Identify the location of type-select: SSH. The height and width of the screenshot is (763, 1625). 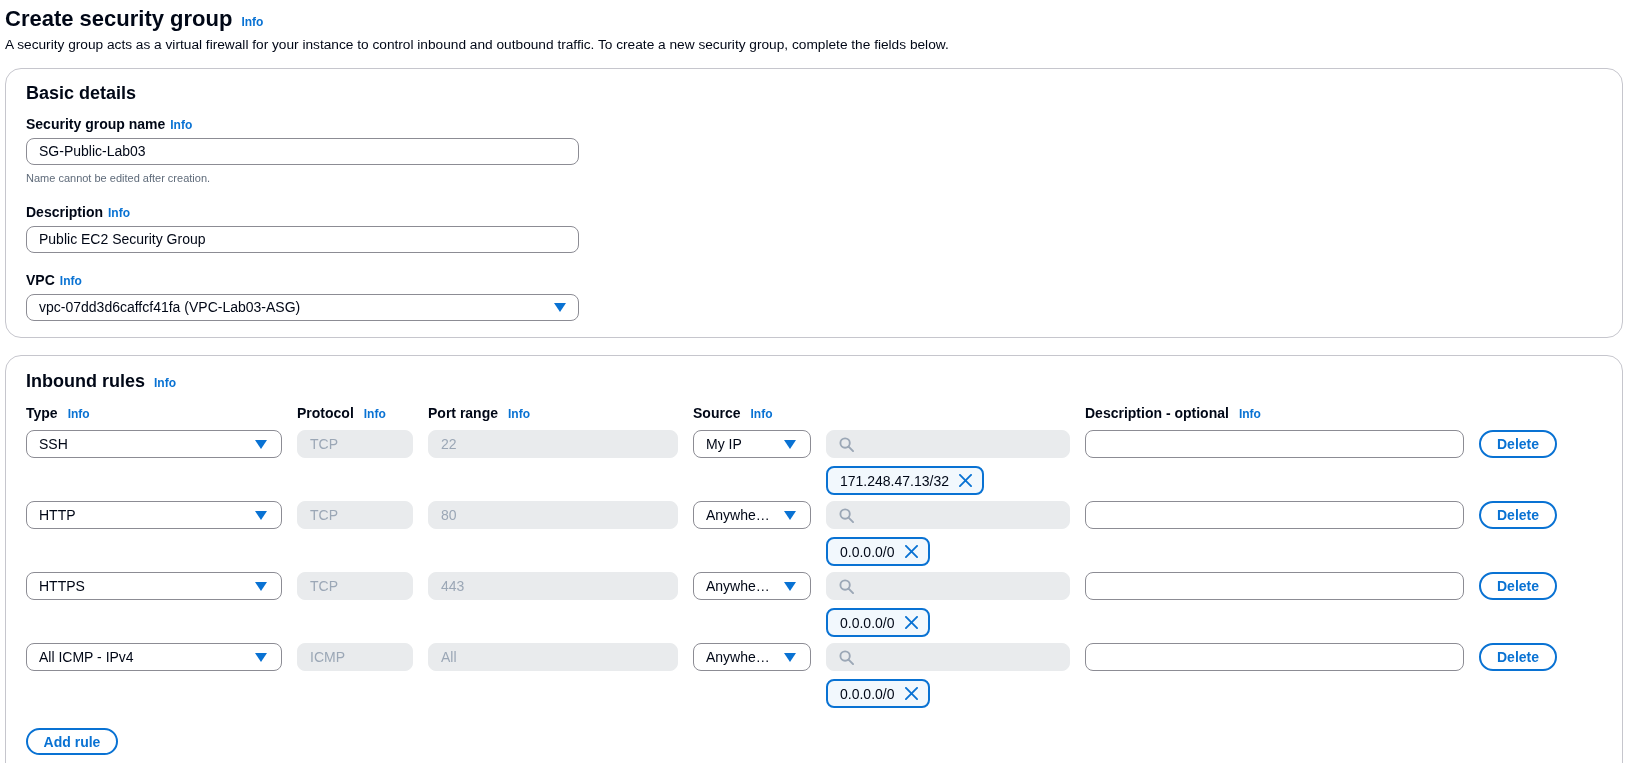
(154, 444).